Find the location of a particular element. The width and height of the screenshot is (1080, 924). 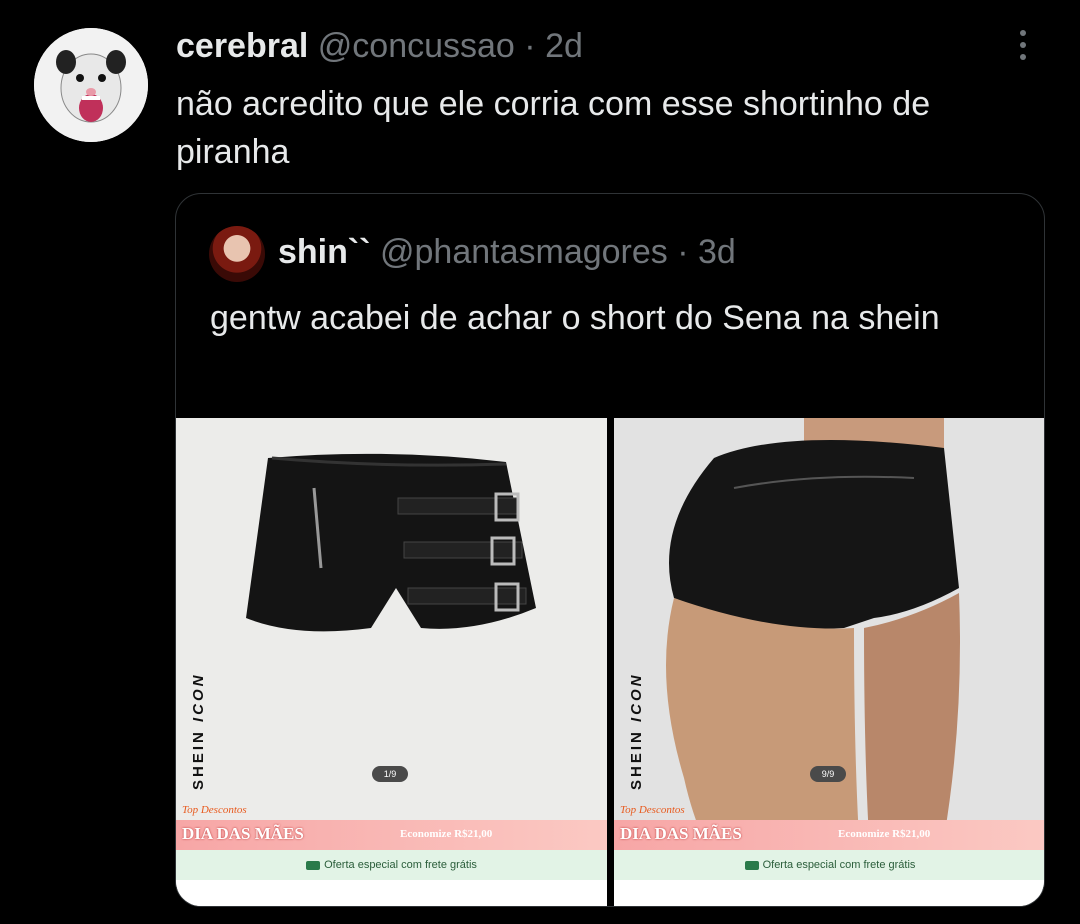

tweet-header: cerebral @concussao · 2d is located at coordinates (379, 46).